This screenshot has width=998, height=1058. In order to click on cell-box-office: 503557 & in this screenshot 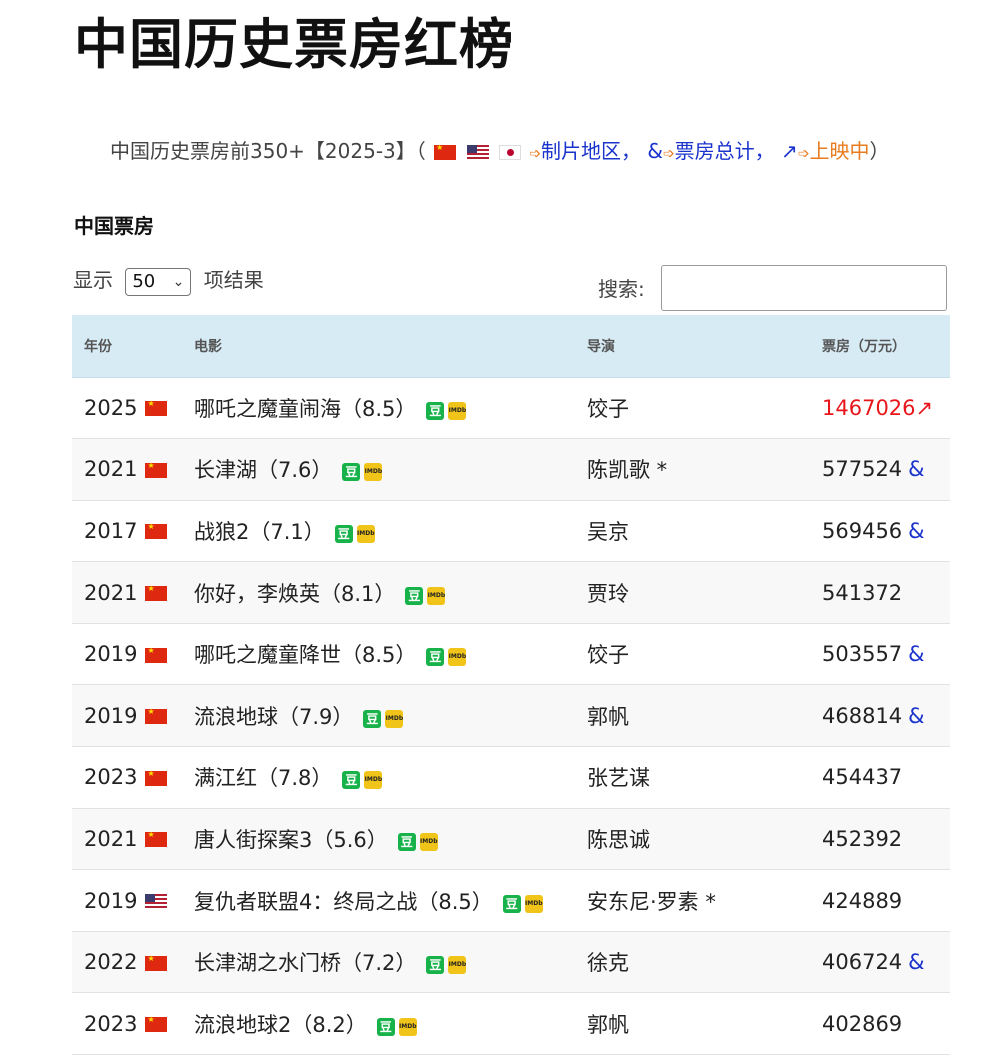, I will do `click(880, 654)`.